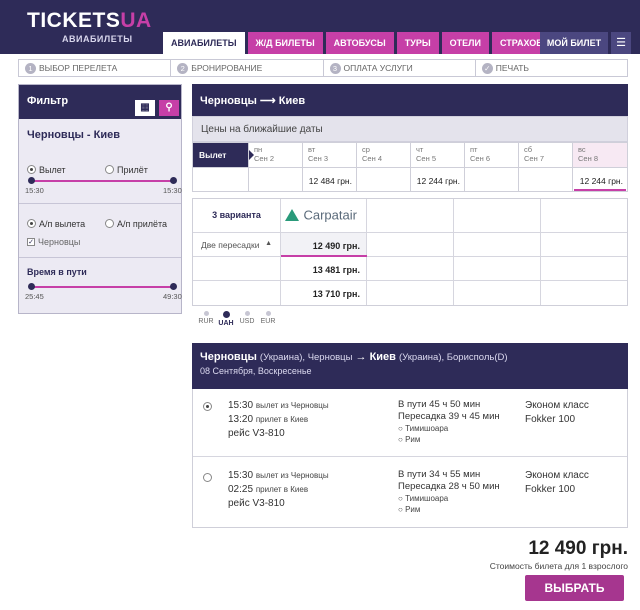 The width and height of the screenshot is (640, 610). I want to click on tab-avia: АВИАБИЛЕТЫ, so click(204, 43).